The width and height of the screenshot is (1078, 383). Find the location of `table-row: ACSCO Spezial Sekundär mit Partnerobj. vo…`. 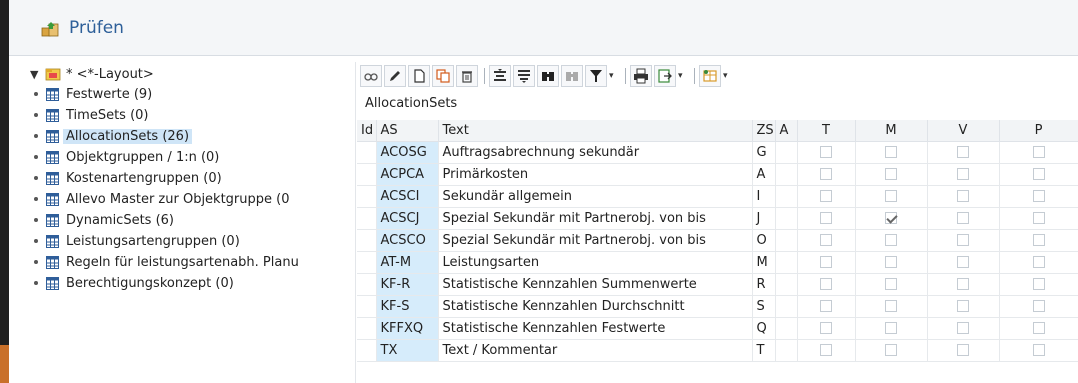

table-row: ACSCO Spezial Sekundär mit Partnerobj. vo… is located at coordinates (717, 240).